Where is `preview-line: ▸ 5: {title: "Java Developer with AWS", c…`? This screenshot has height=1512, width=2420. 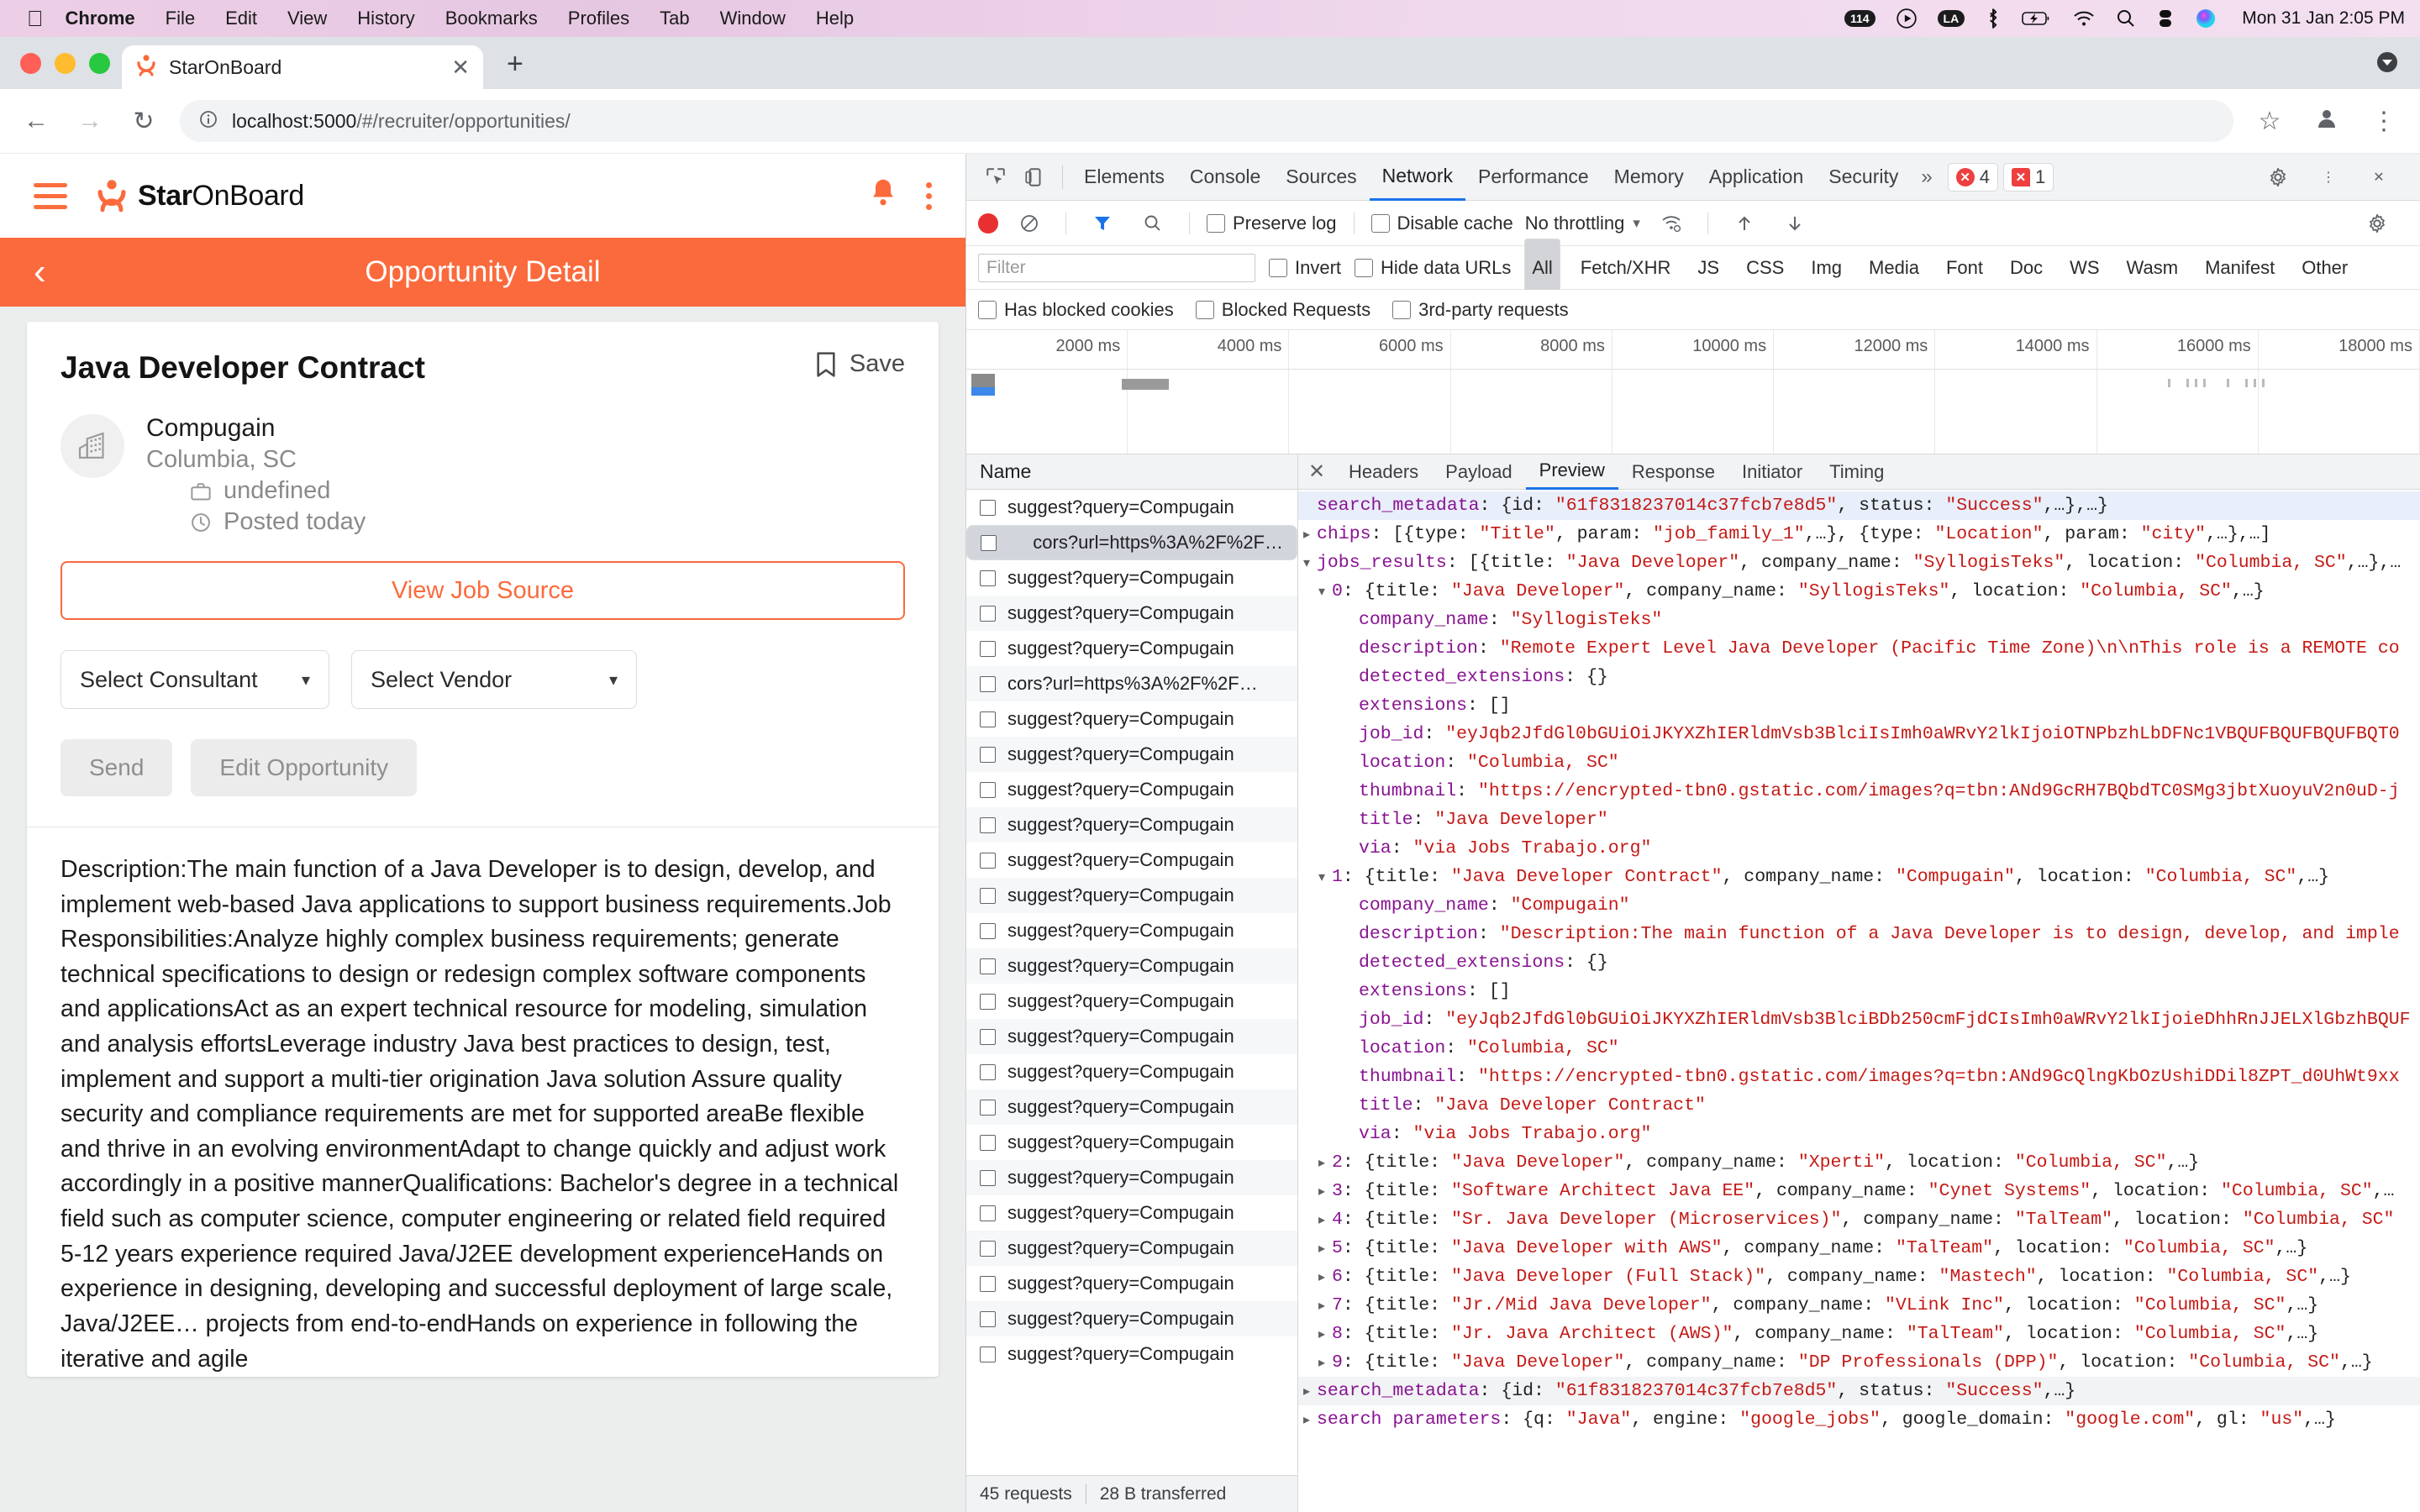
preview-line: ▸ 5: {title: "Java Developer with AWS", c… is located at coordinates (1859, 1248).